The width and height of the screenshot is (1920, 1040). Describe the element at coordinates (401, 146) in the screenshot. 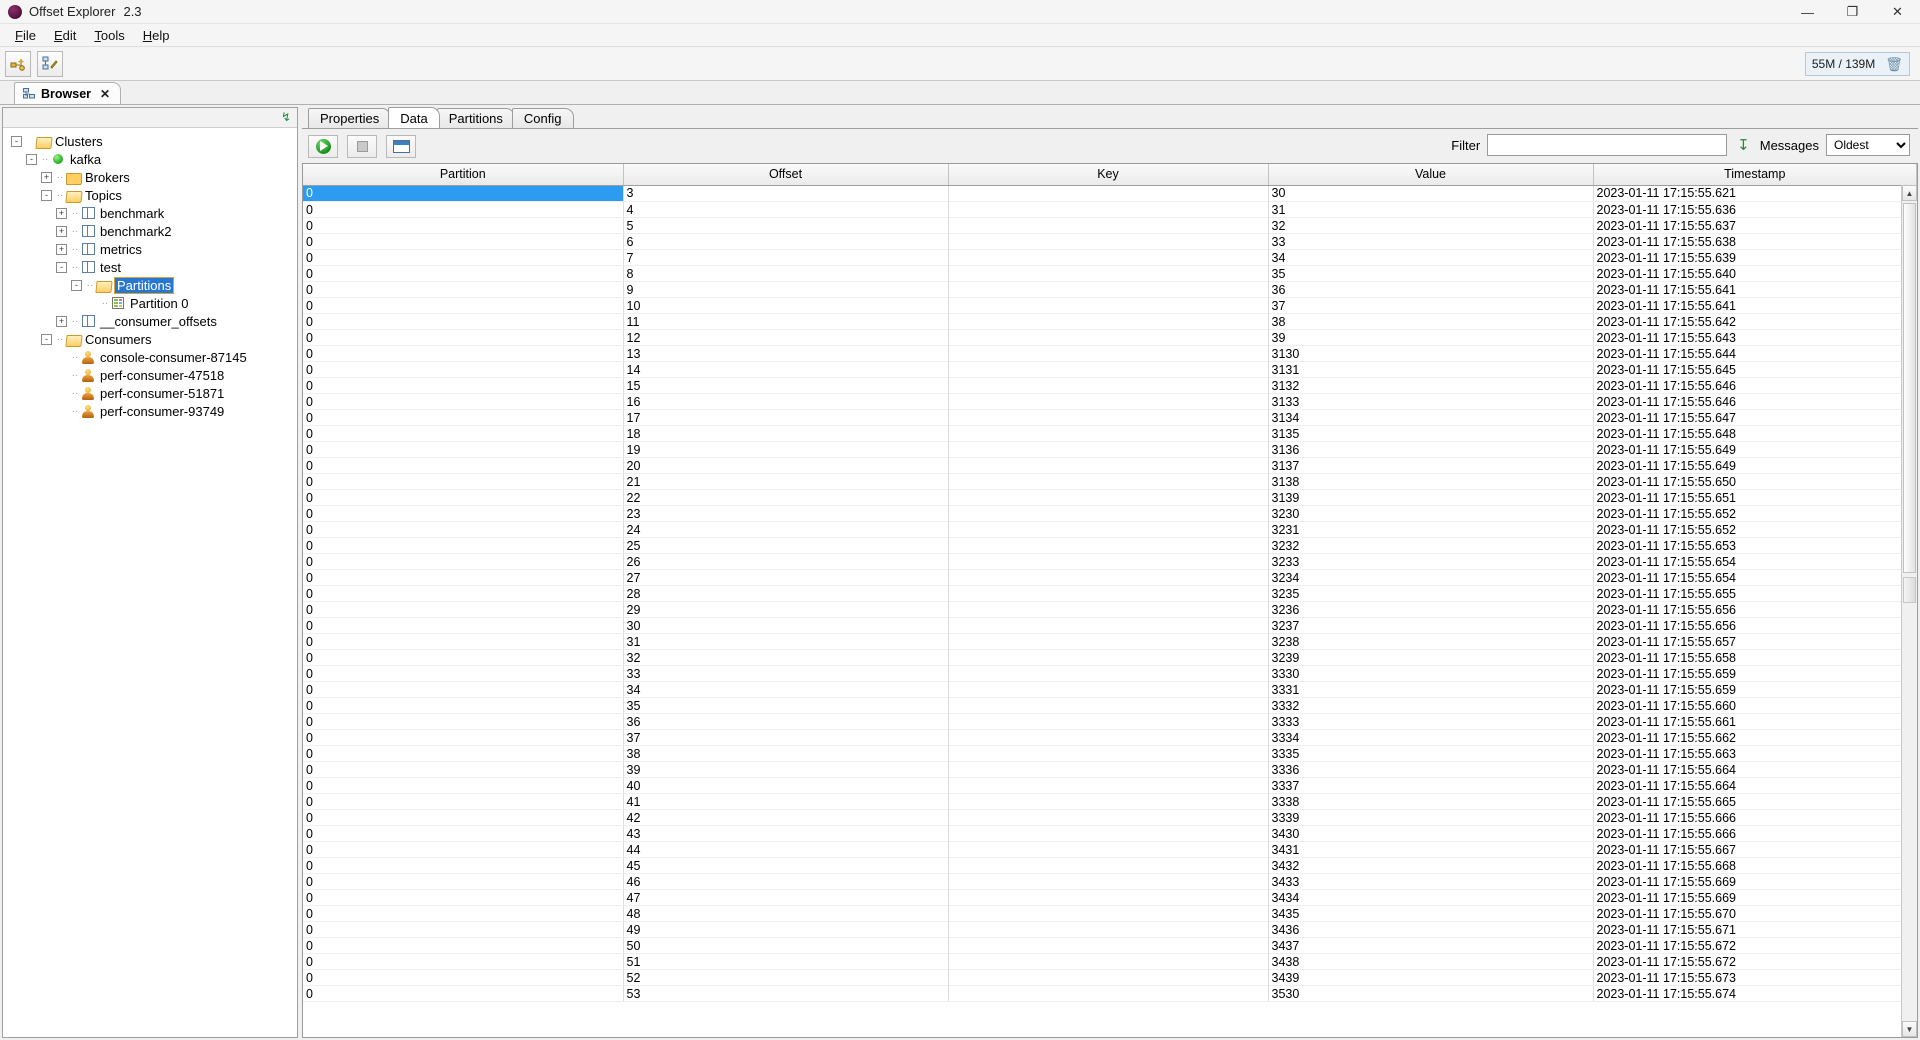

I see `view-button` at that location.